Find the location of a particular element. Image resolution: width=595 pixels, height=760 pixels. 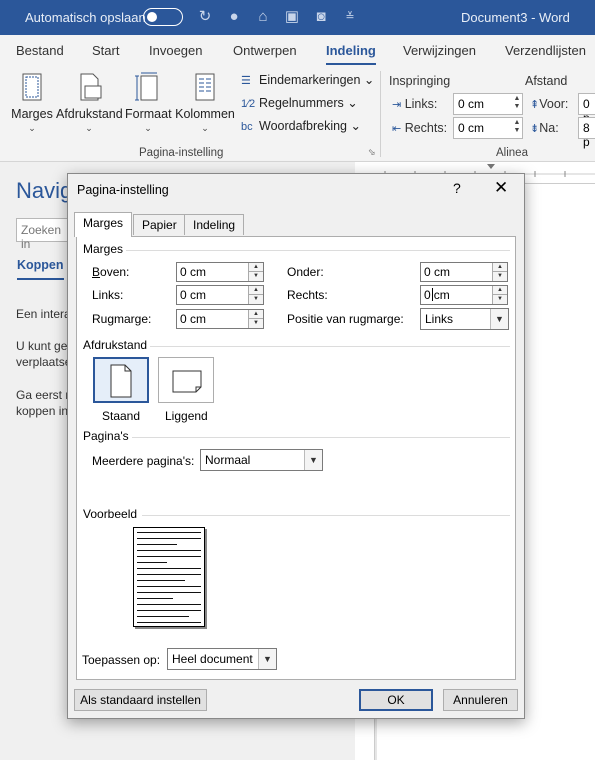

tab-layout: Indeling is located at coordinates (214, 224).